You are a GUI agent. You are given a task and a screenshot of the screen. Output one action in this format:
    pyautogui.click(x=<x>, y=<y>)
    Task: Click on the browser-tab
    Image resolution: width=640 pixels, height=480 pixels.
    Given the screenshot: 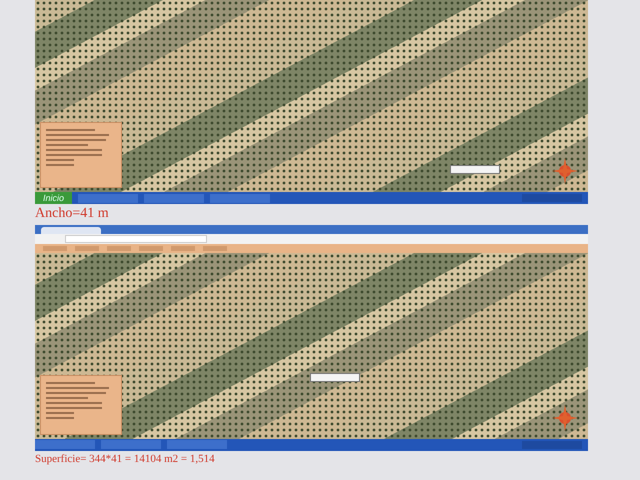 What is the action you would take?
    pyautogui.click(x=71, y=230)
    